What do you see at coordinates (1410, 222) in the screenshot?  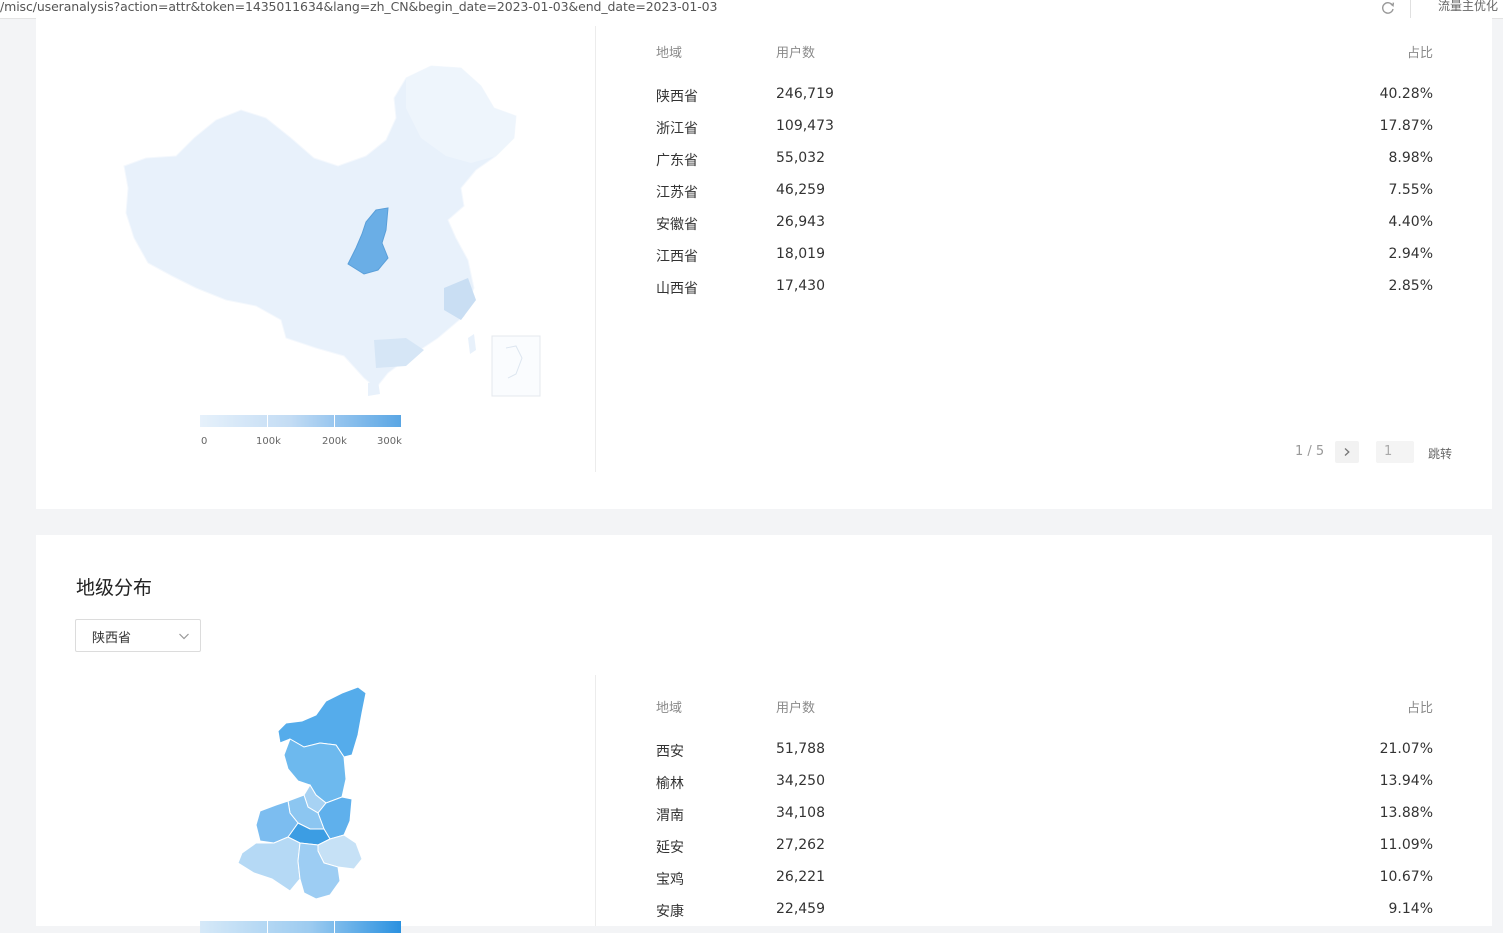 I see `share-cell: 4.40%` at bounding box center [1410, 222].